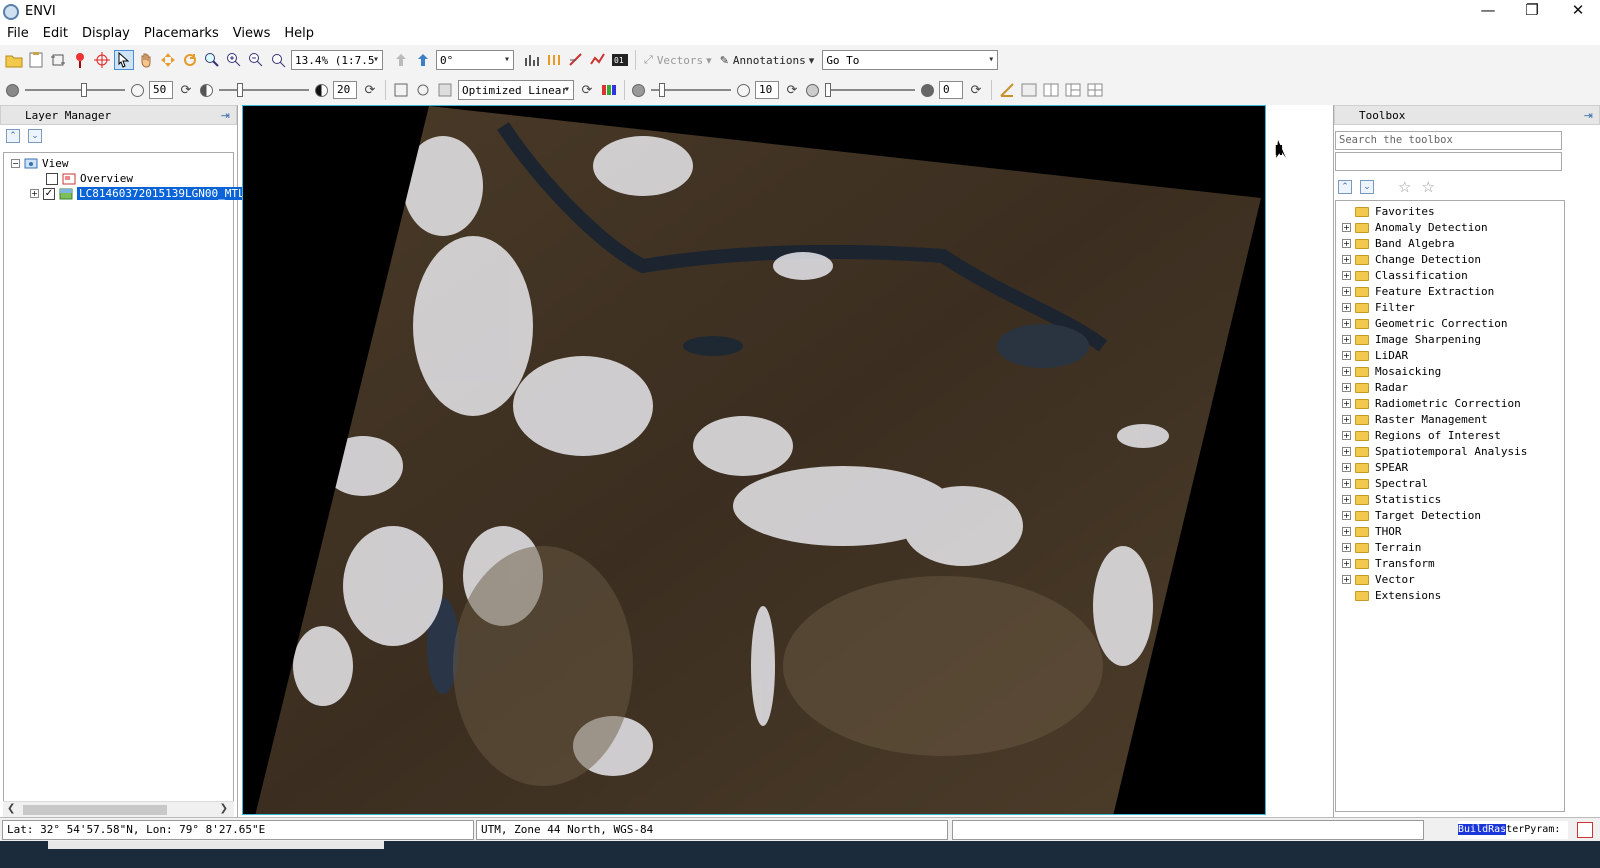 This screenshot has width=1600, height=868. What do you see at coordinates (1415, 227) in the screenshot?
I see `toolbox-item: + Anomaly Detection` at bounding box center [1415, 227].